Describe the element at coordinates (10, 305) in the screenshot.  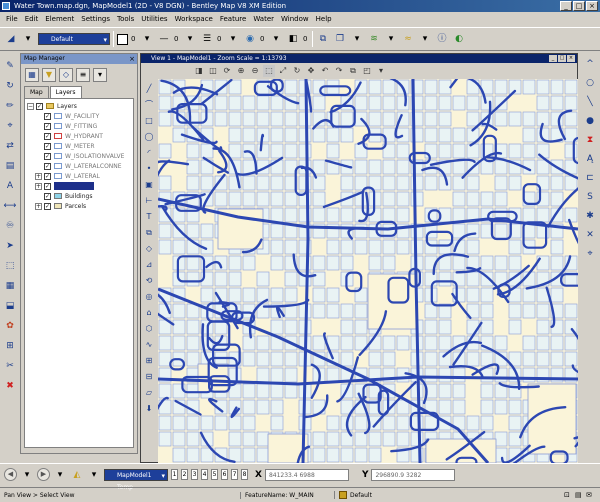
I see `pipe-tool-icon: ⬓` at that location.